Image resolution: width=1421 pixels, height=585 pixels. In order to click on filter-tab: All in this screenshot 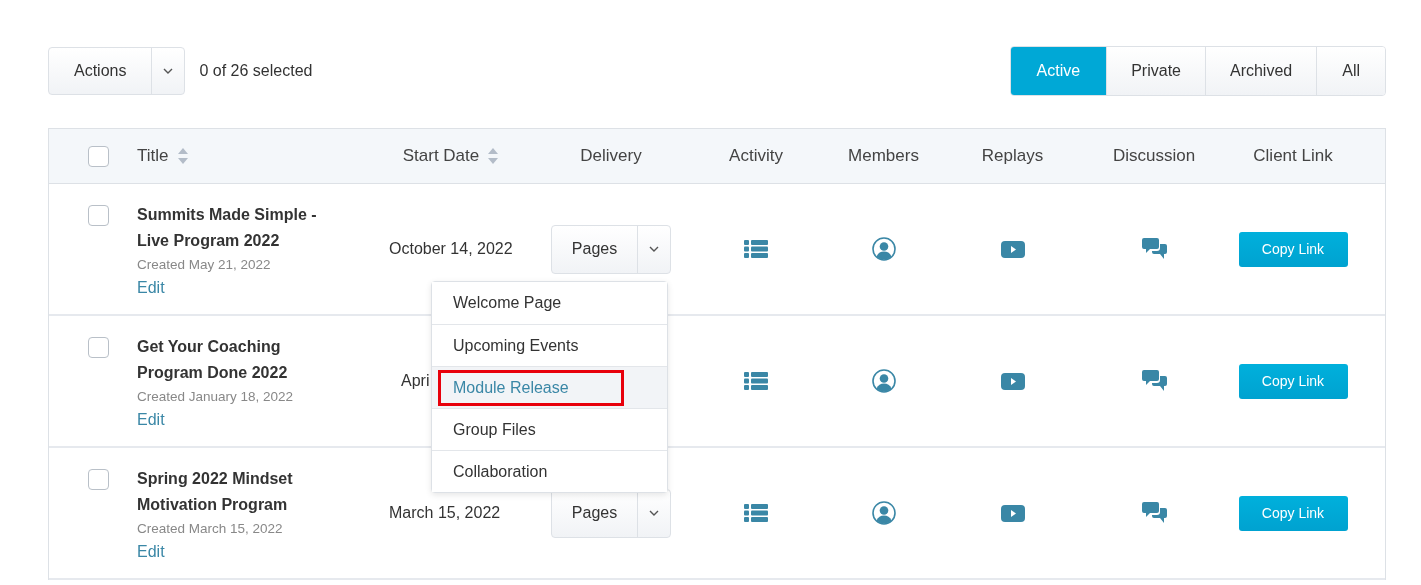, I will do `click(1350, 71)`.